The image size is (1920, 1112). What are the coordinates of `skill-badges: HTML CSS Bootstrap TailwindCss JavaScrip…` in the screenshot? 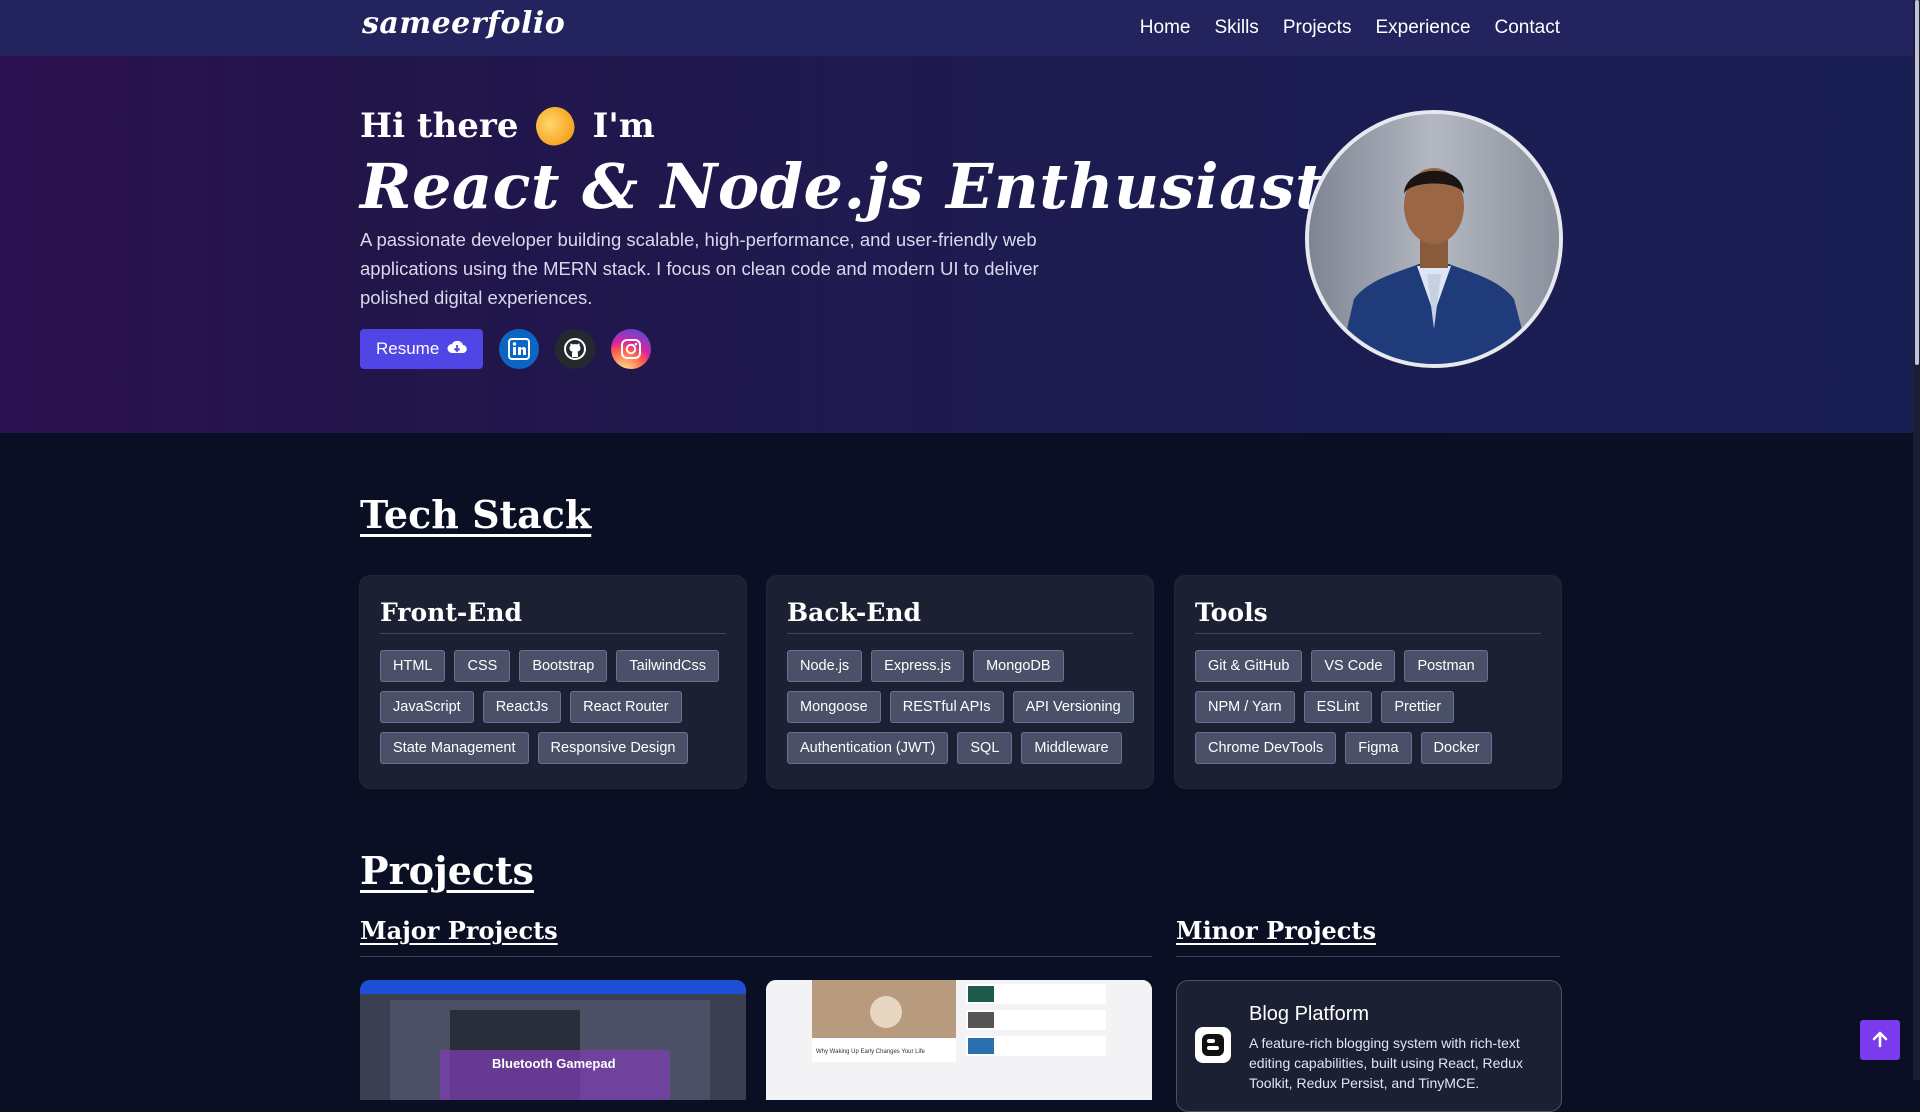 It's located at (556, 707).